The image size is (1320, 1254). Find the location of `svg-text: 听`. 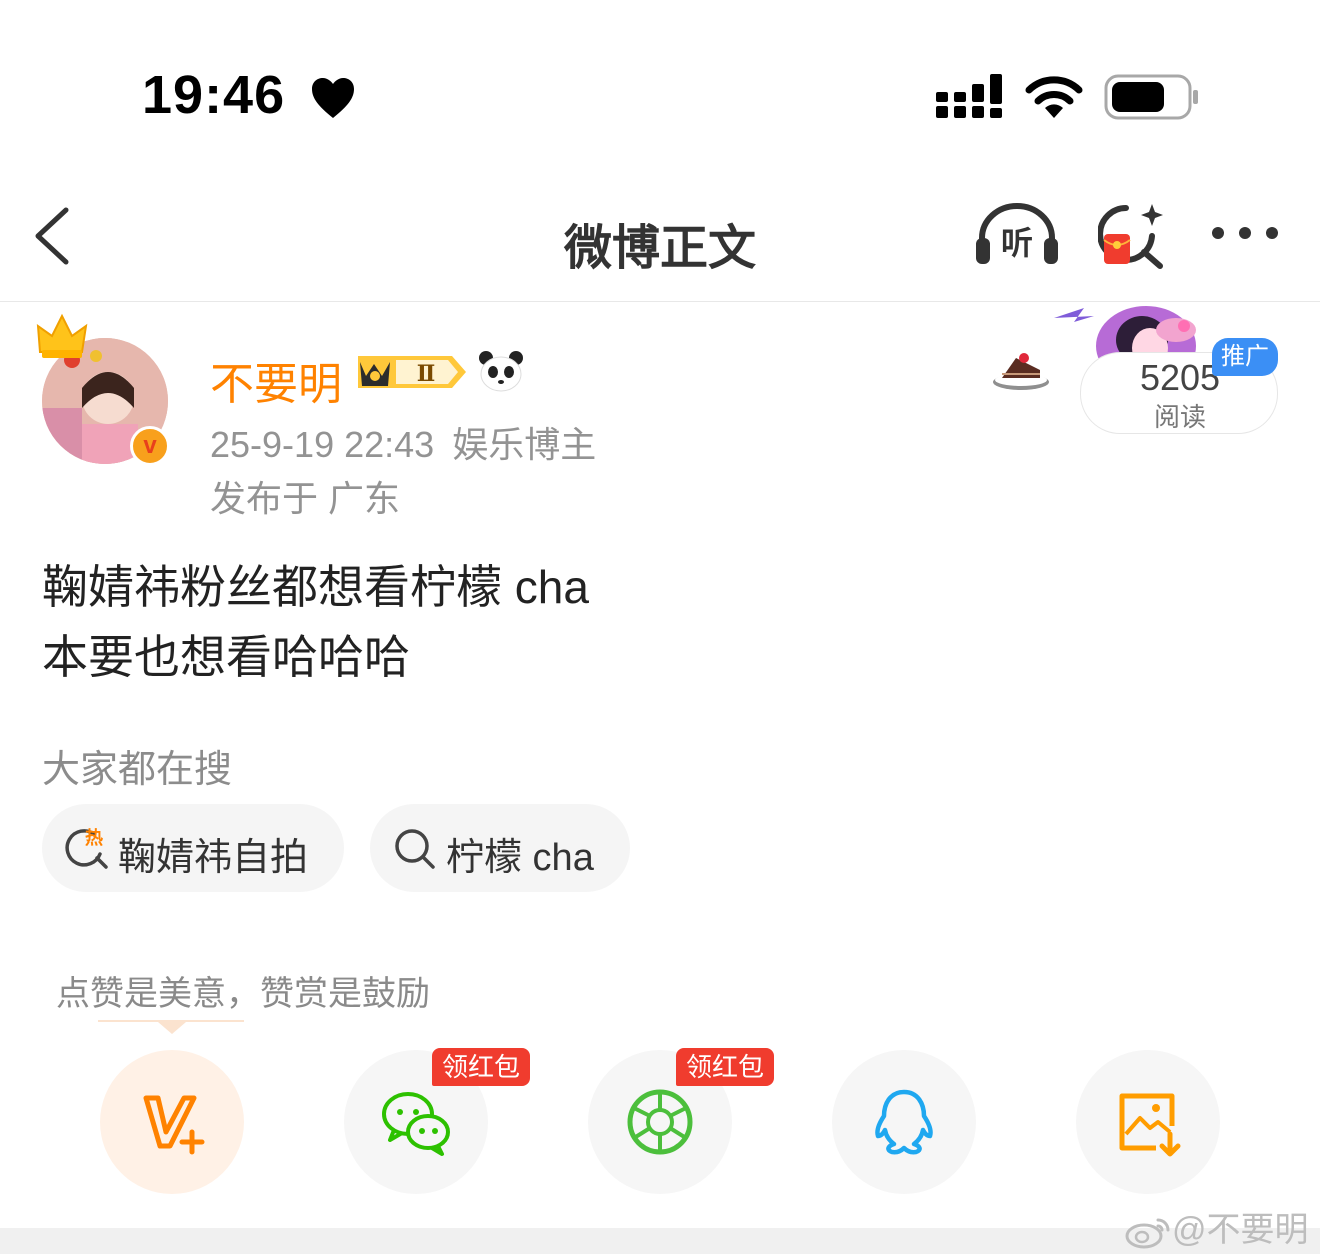

svg-text: 听 is located at coordinates (1017, 243).